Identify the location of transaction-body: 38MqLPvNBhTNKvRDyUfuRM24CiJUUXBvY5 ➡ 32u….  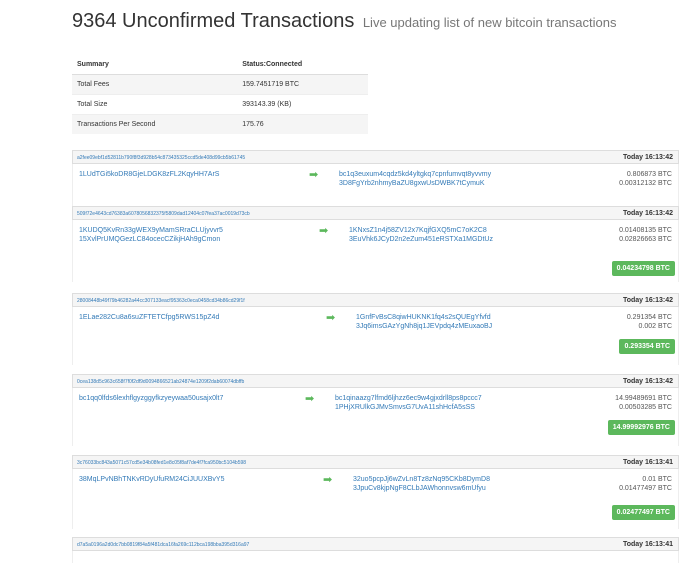
(375, 499).